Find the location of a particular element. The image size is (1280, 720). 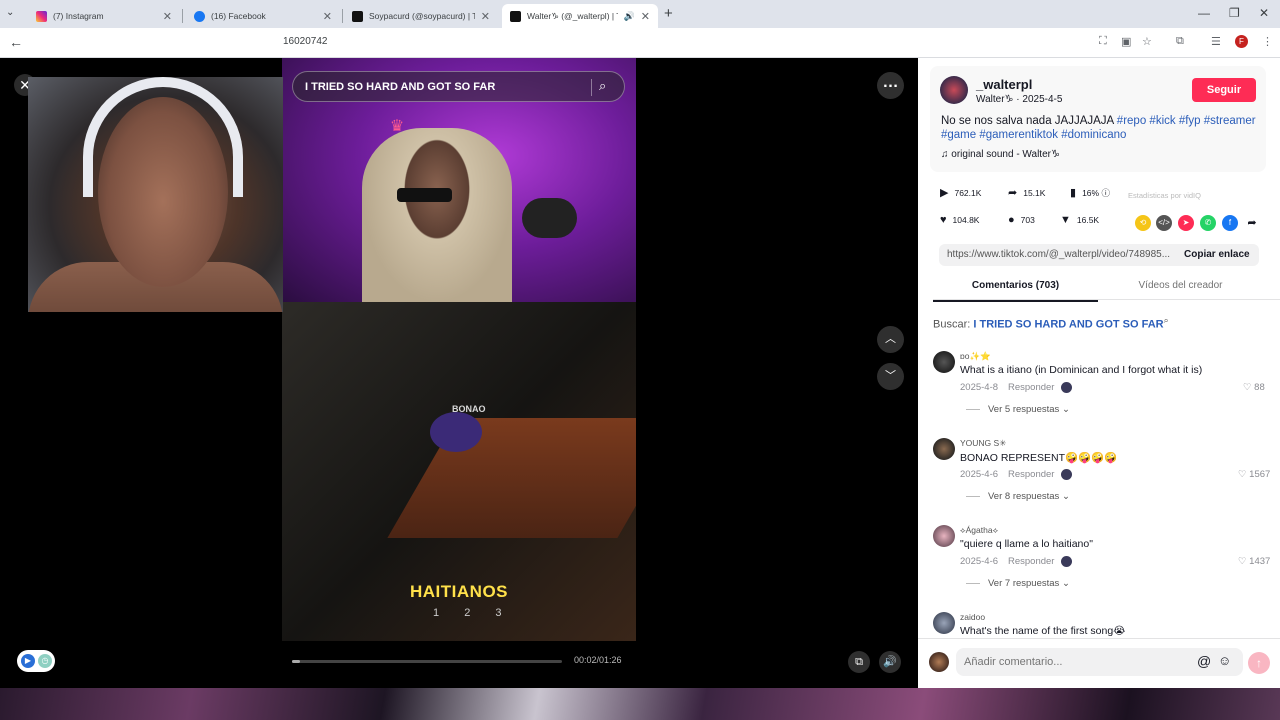

more-share-icon: ➦ is located at coordinates (1252, 223).